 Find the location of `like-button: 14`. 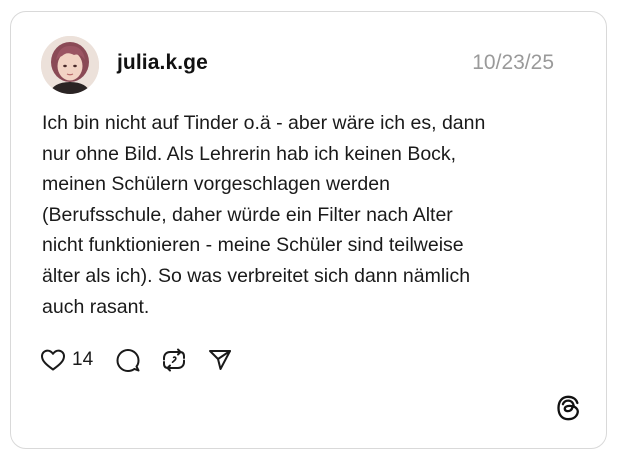

like-button: 14 is located at coordinates (66, 360).